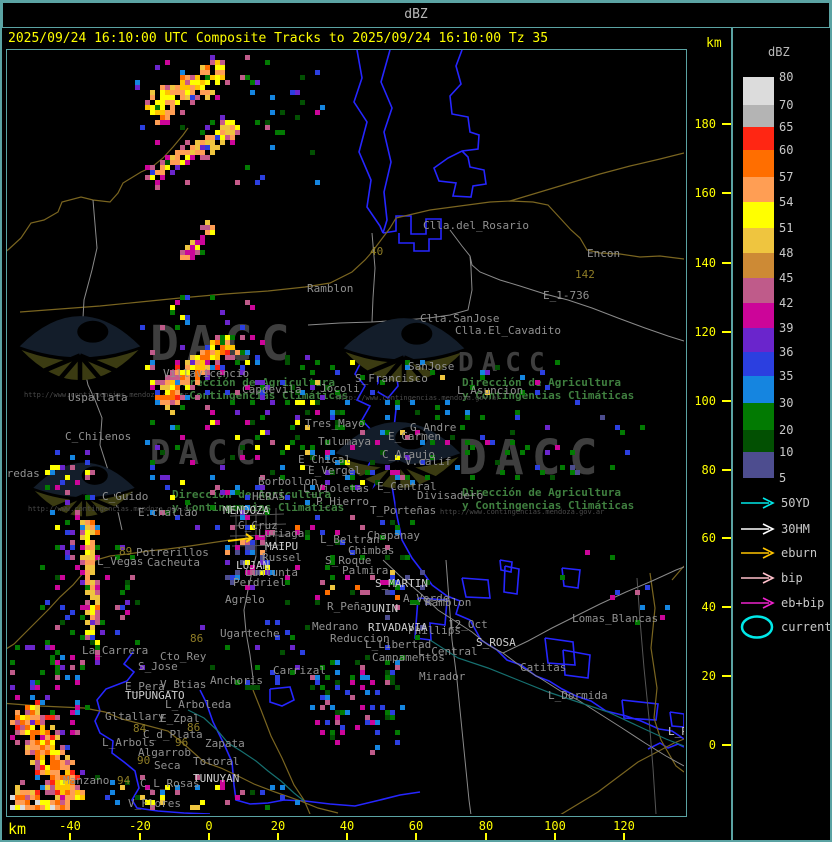  What do you see at coordinates (624, 826) in the screenshot?
I see `bottom-axis-label: 120` at bounding box center [624, 826].